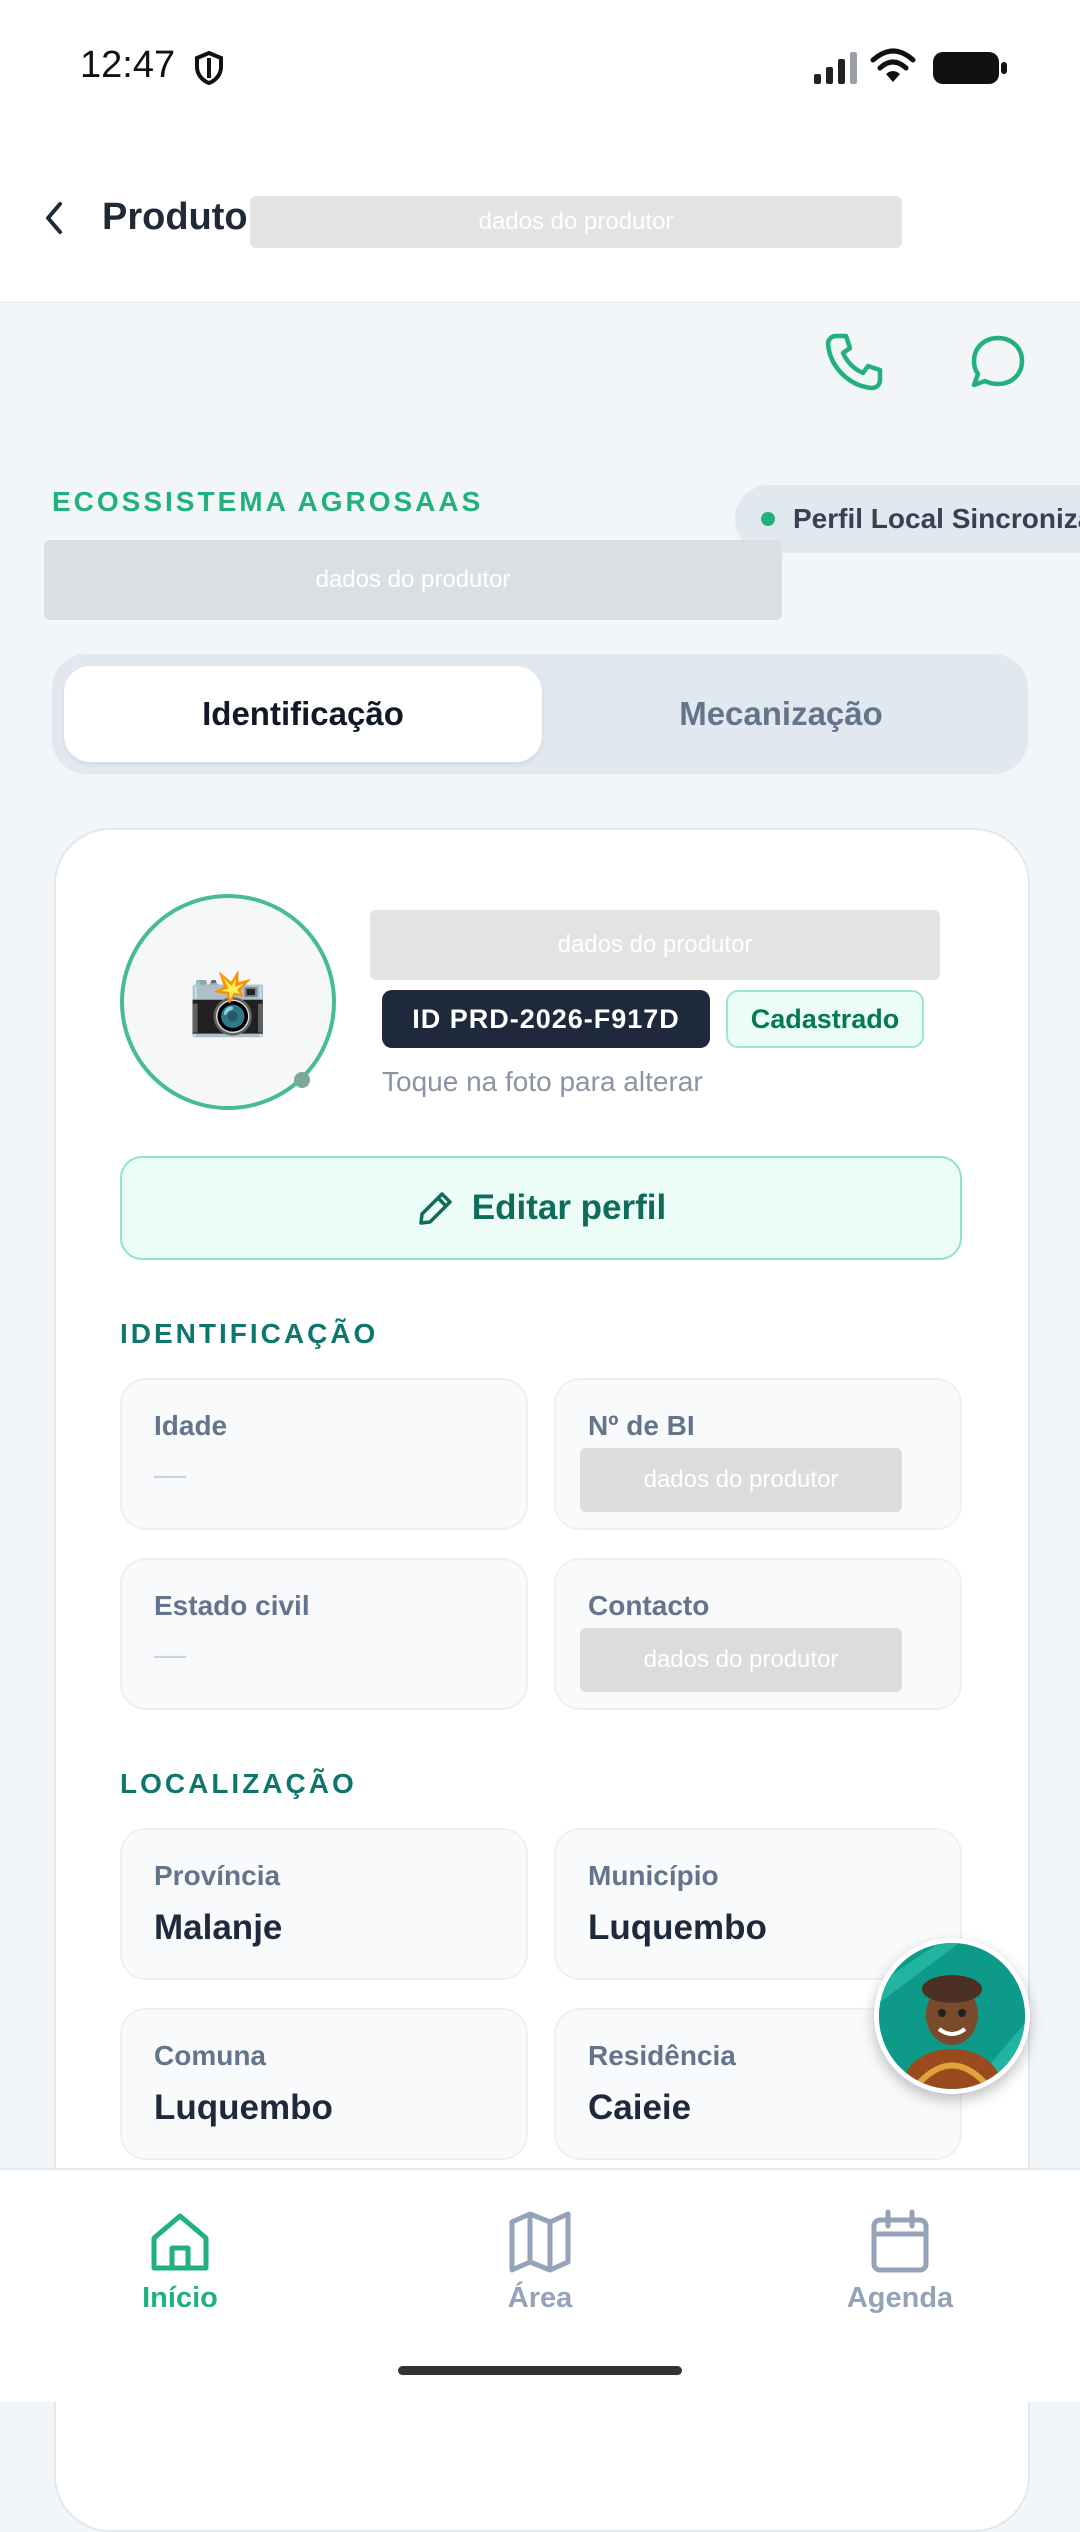 Image resolution: width=1080 pixels, height=2532 pixels. I want to click on nav-label: Início, so click(180, 2298).